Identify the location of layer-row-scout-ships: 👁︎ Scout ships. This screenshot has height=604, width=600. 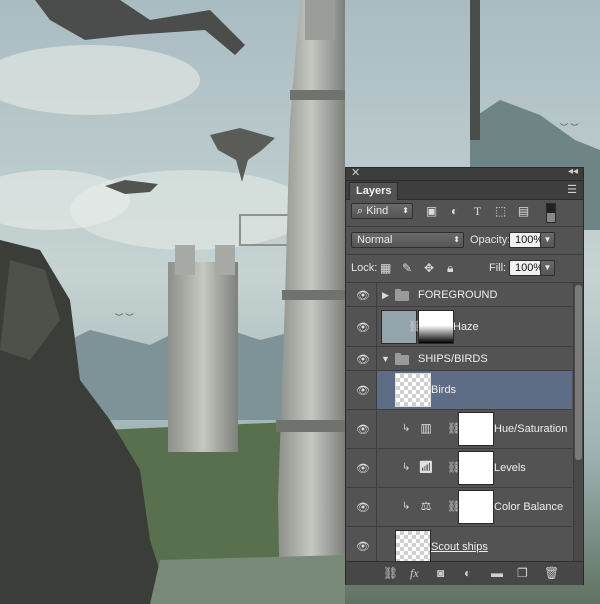
(459, 544).